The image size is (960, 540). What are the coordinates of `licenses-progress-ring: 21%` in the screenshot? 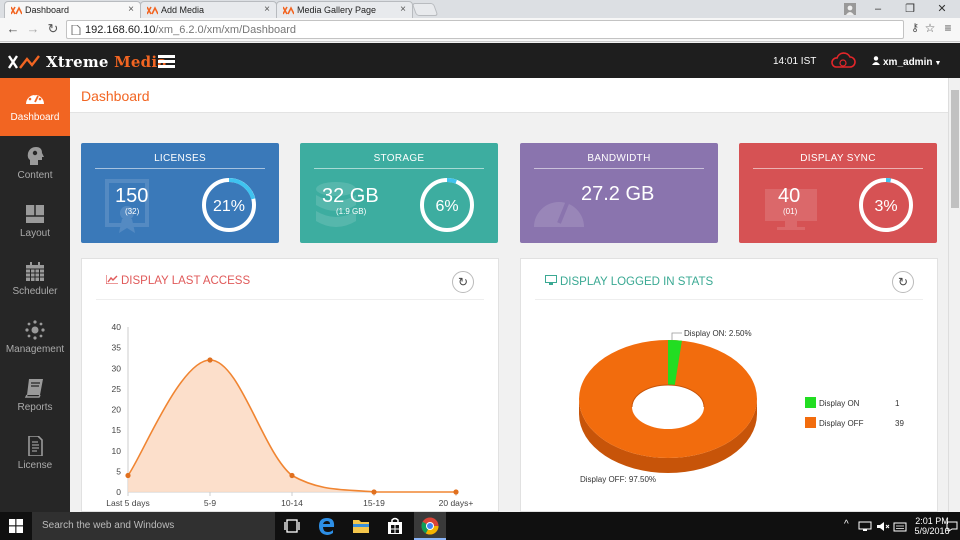 It's located at (229, 205).